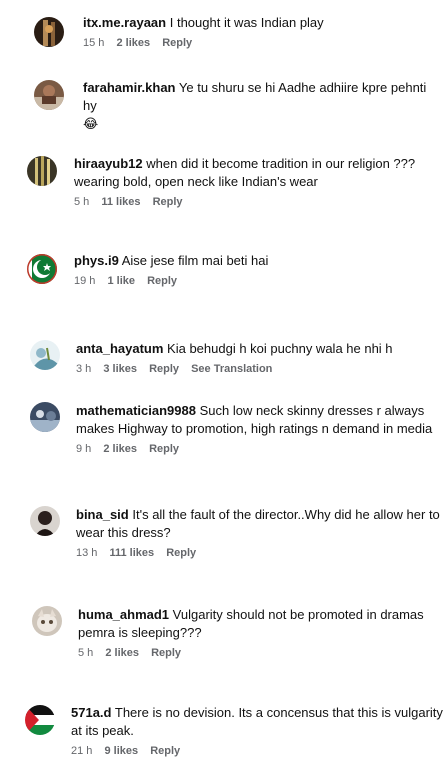  I want to click on likes-count: 1 like, so click(121, 281).